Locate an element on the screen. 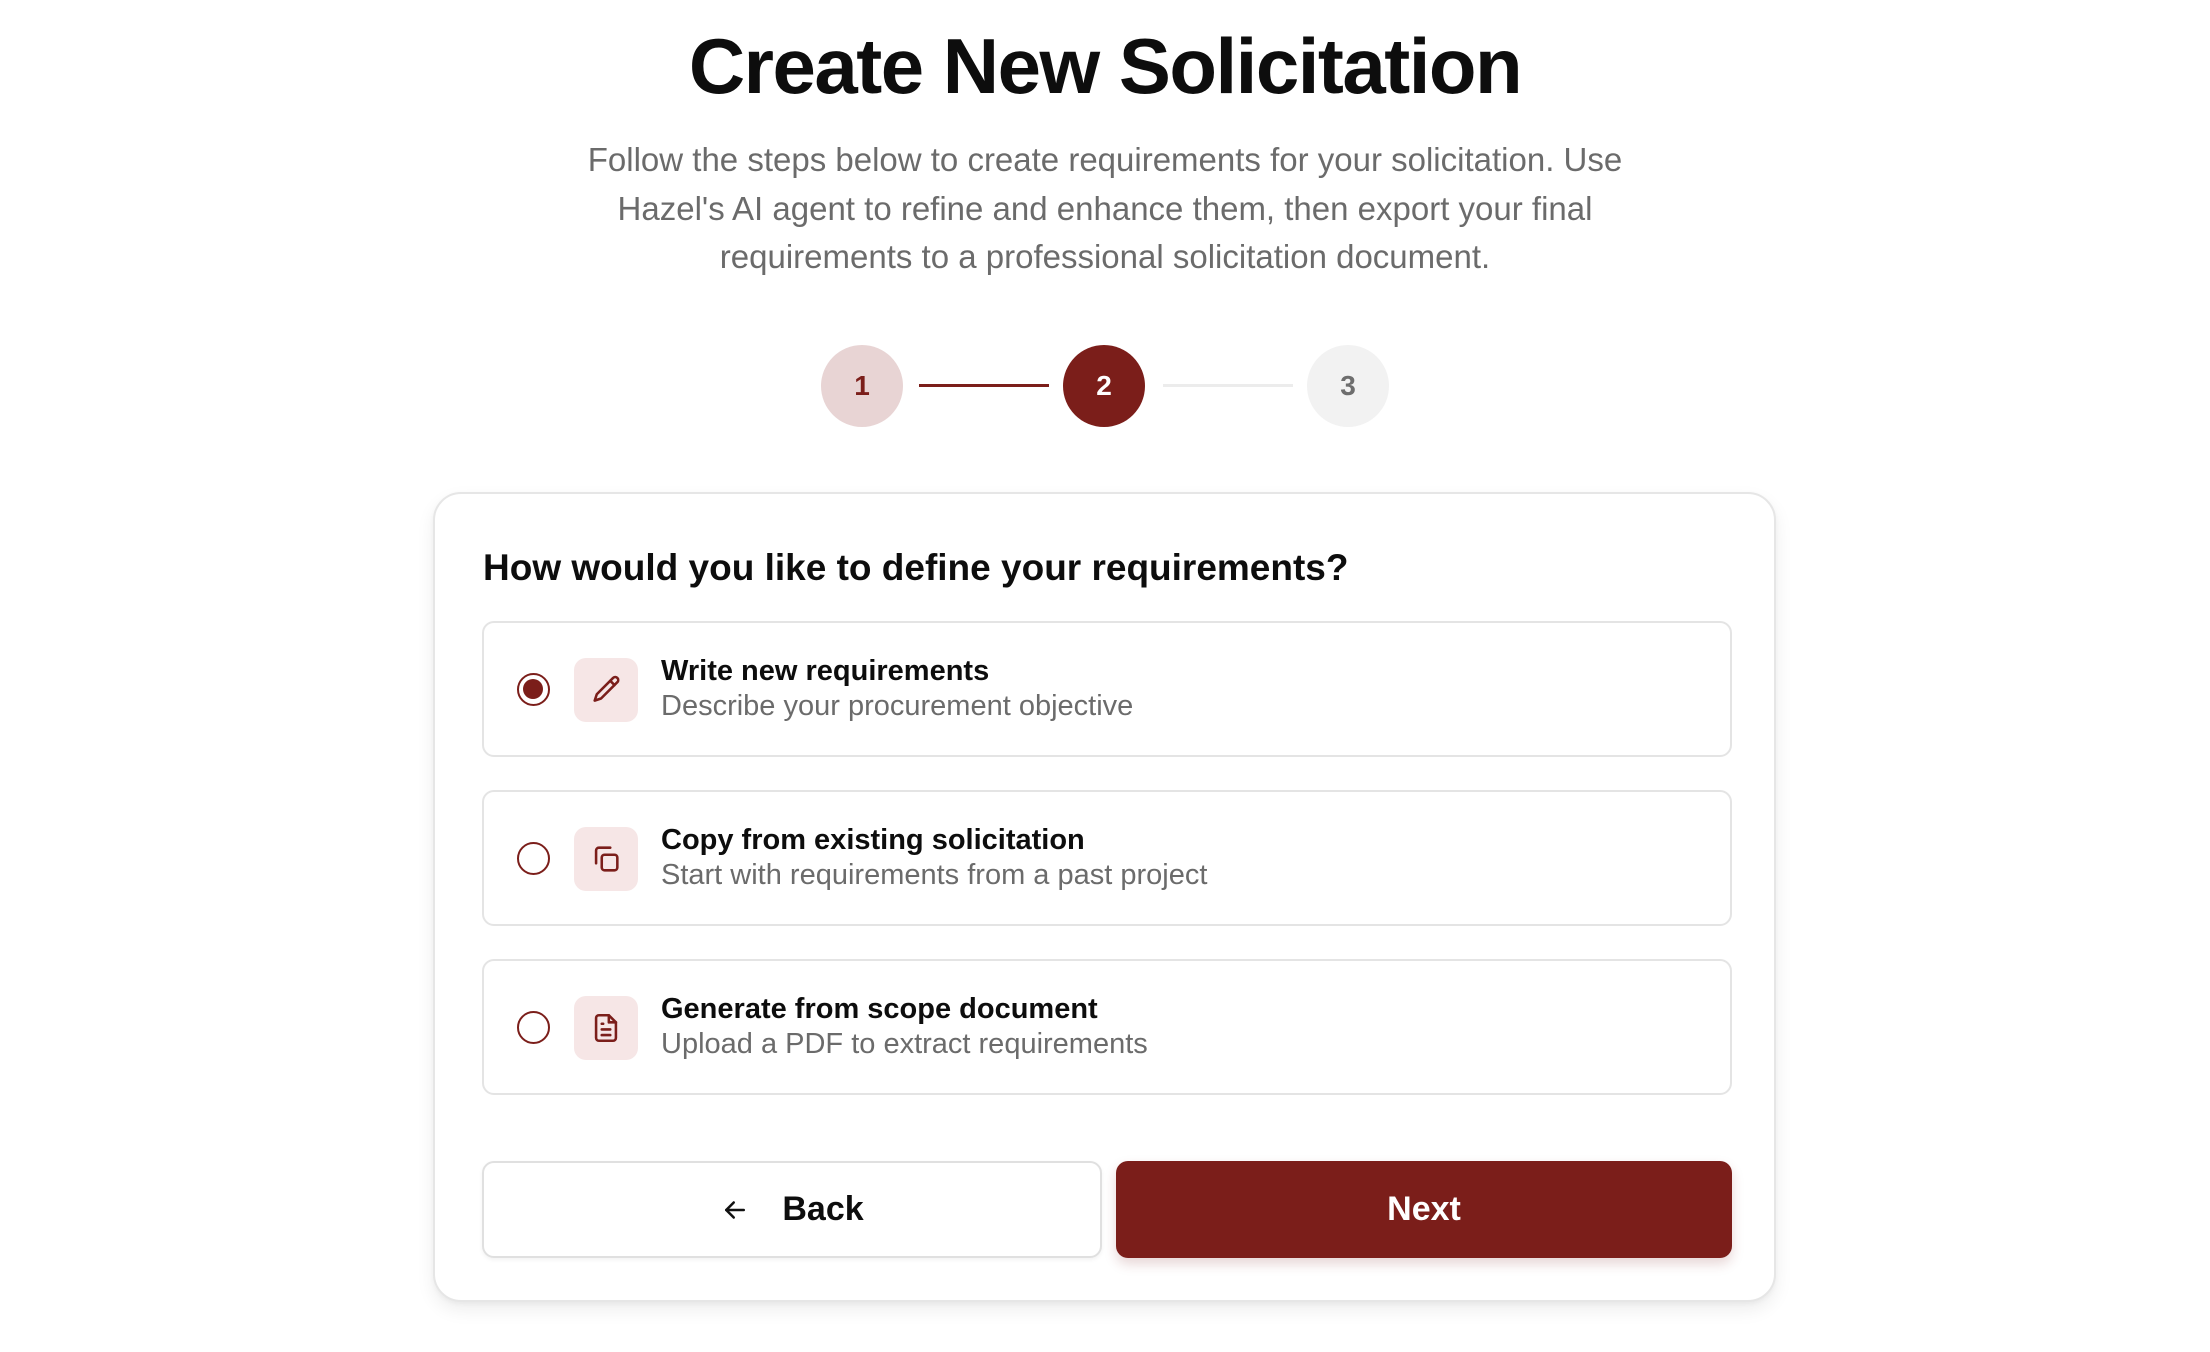 This screenshot has height=1352, width=2210. pencil-icon is located at coordinates (606, 690).